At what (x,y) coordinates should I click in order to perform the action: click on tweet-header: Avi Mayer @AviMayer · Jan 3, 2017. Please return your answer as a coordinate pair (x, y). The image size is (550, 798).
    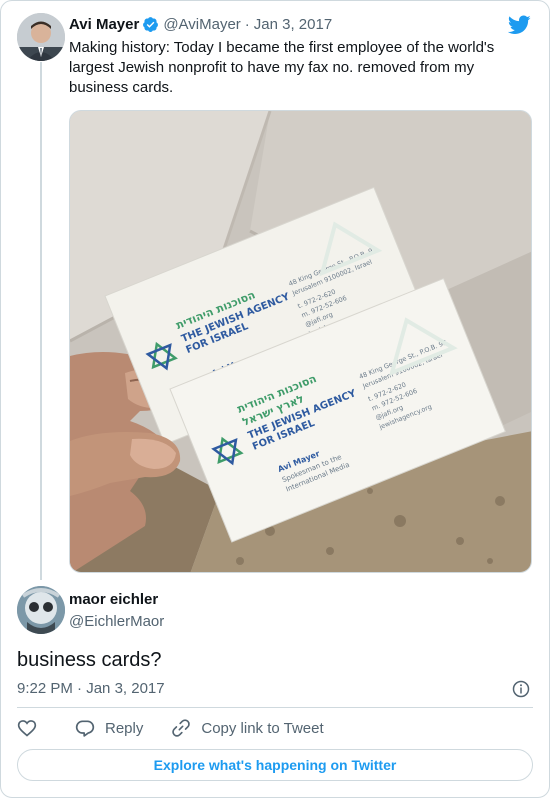
    Looking at the image, I should click on (200, 24).